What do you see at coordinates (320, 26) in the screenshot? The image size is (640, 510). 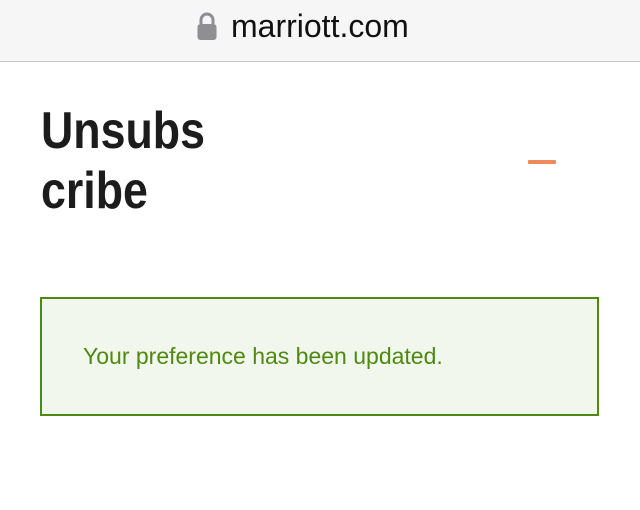 I see `address-url: marriott.com` at bounding box center [320, 26].